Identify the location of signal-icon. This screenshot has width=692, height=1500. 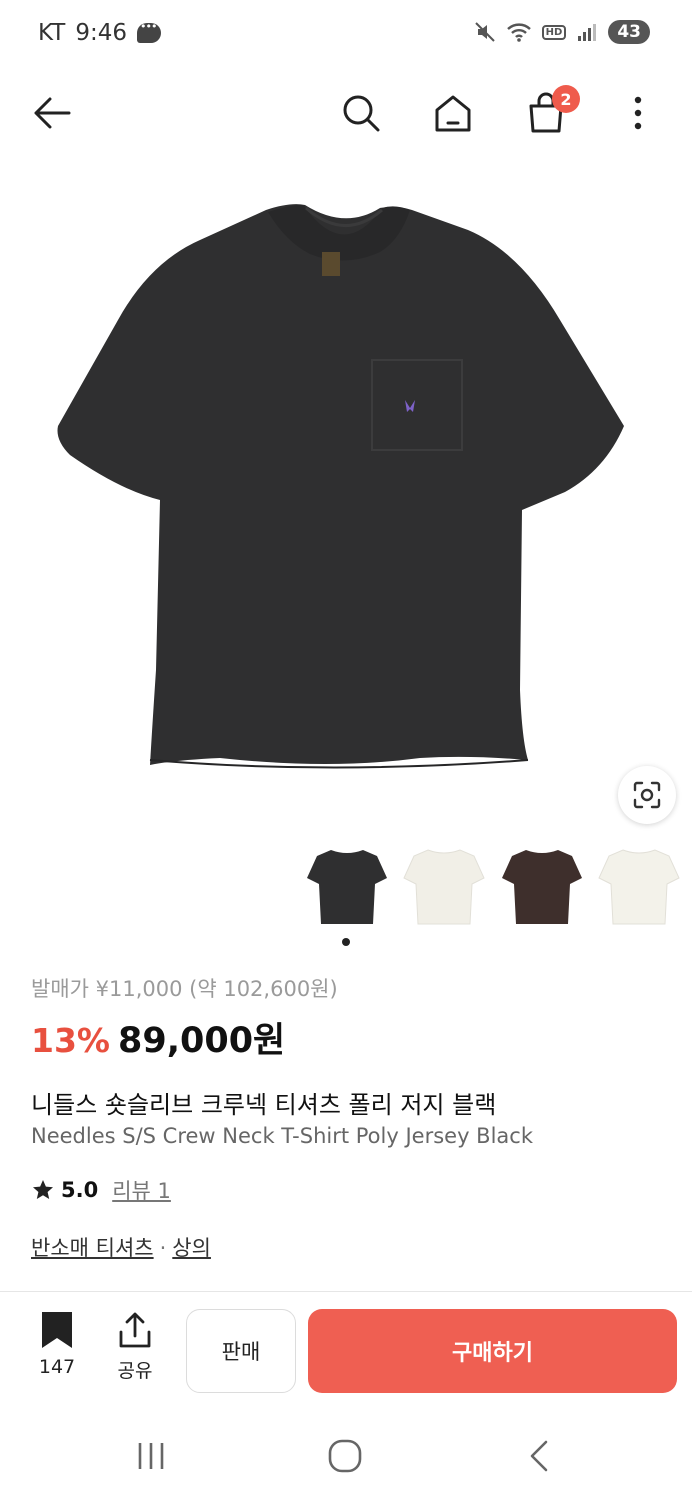
(587, 32).